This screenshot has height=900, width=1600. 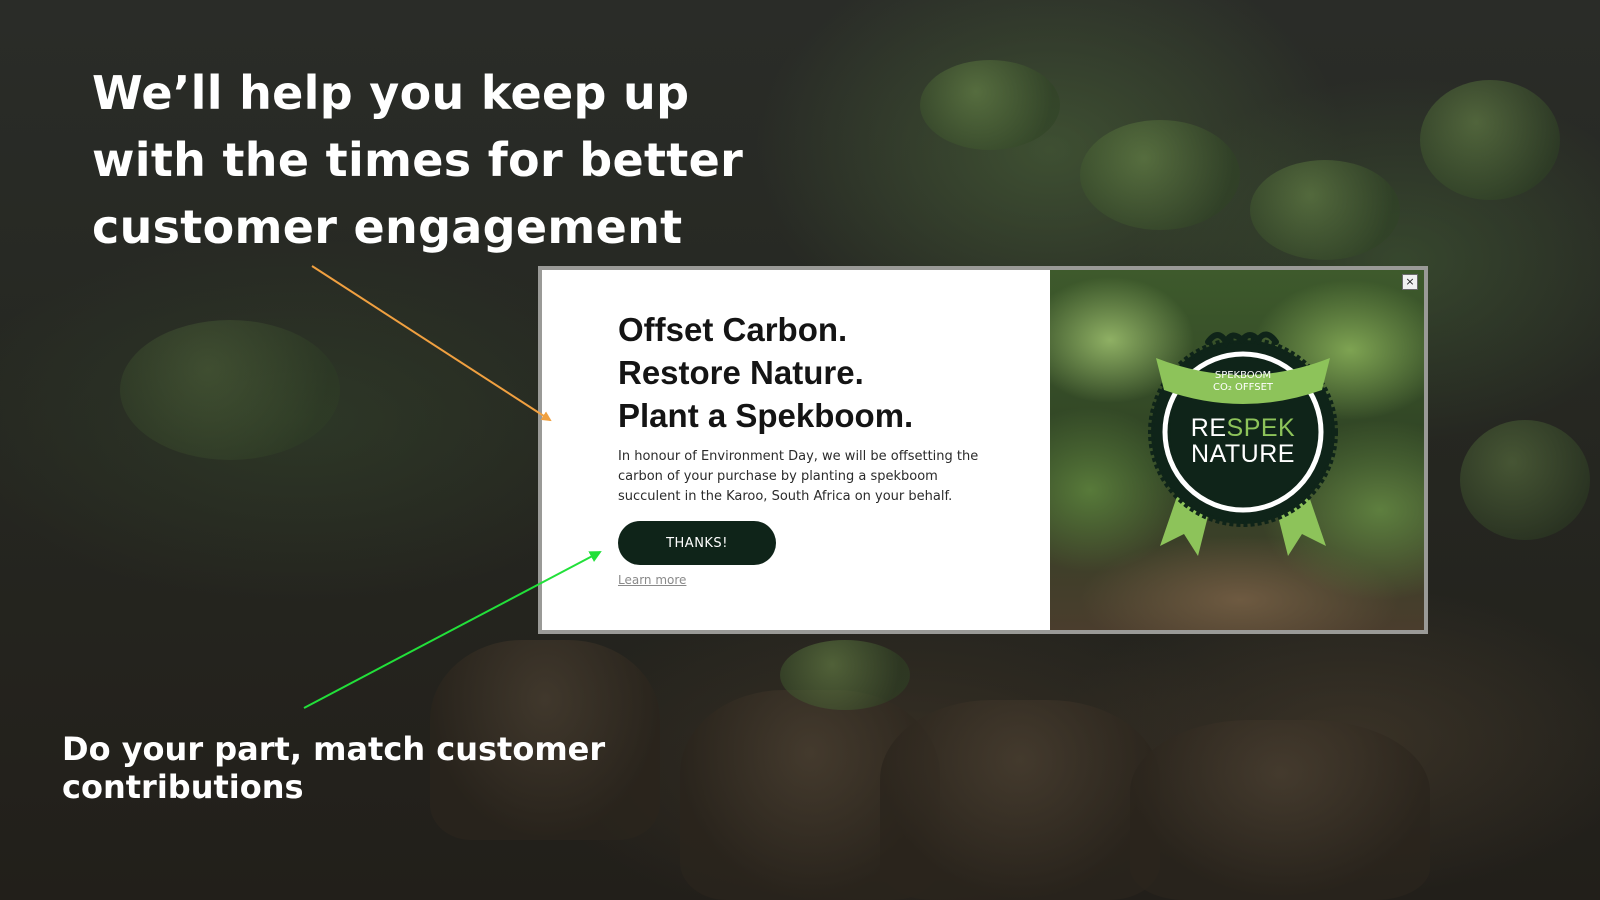 I want to click on badge-respek-text: RESPEK, so click(x=1243, y=428).